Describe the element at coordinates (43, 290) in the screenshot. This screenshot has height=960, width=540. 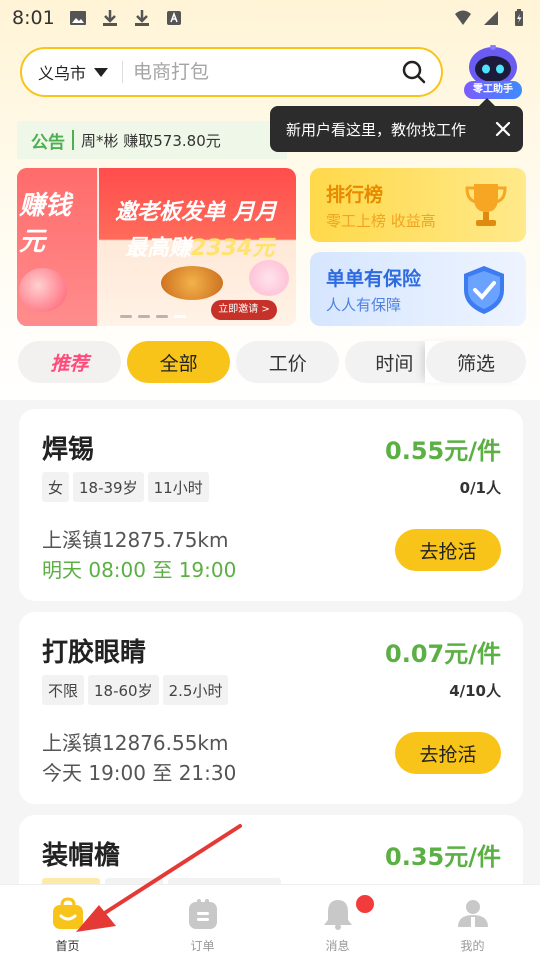
I see `heart-graphic` at that location.